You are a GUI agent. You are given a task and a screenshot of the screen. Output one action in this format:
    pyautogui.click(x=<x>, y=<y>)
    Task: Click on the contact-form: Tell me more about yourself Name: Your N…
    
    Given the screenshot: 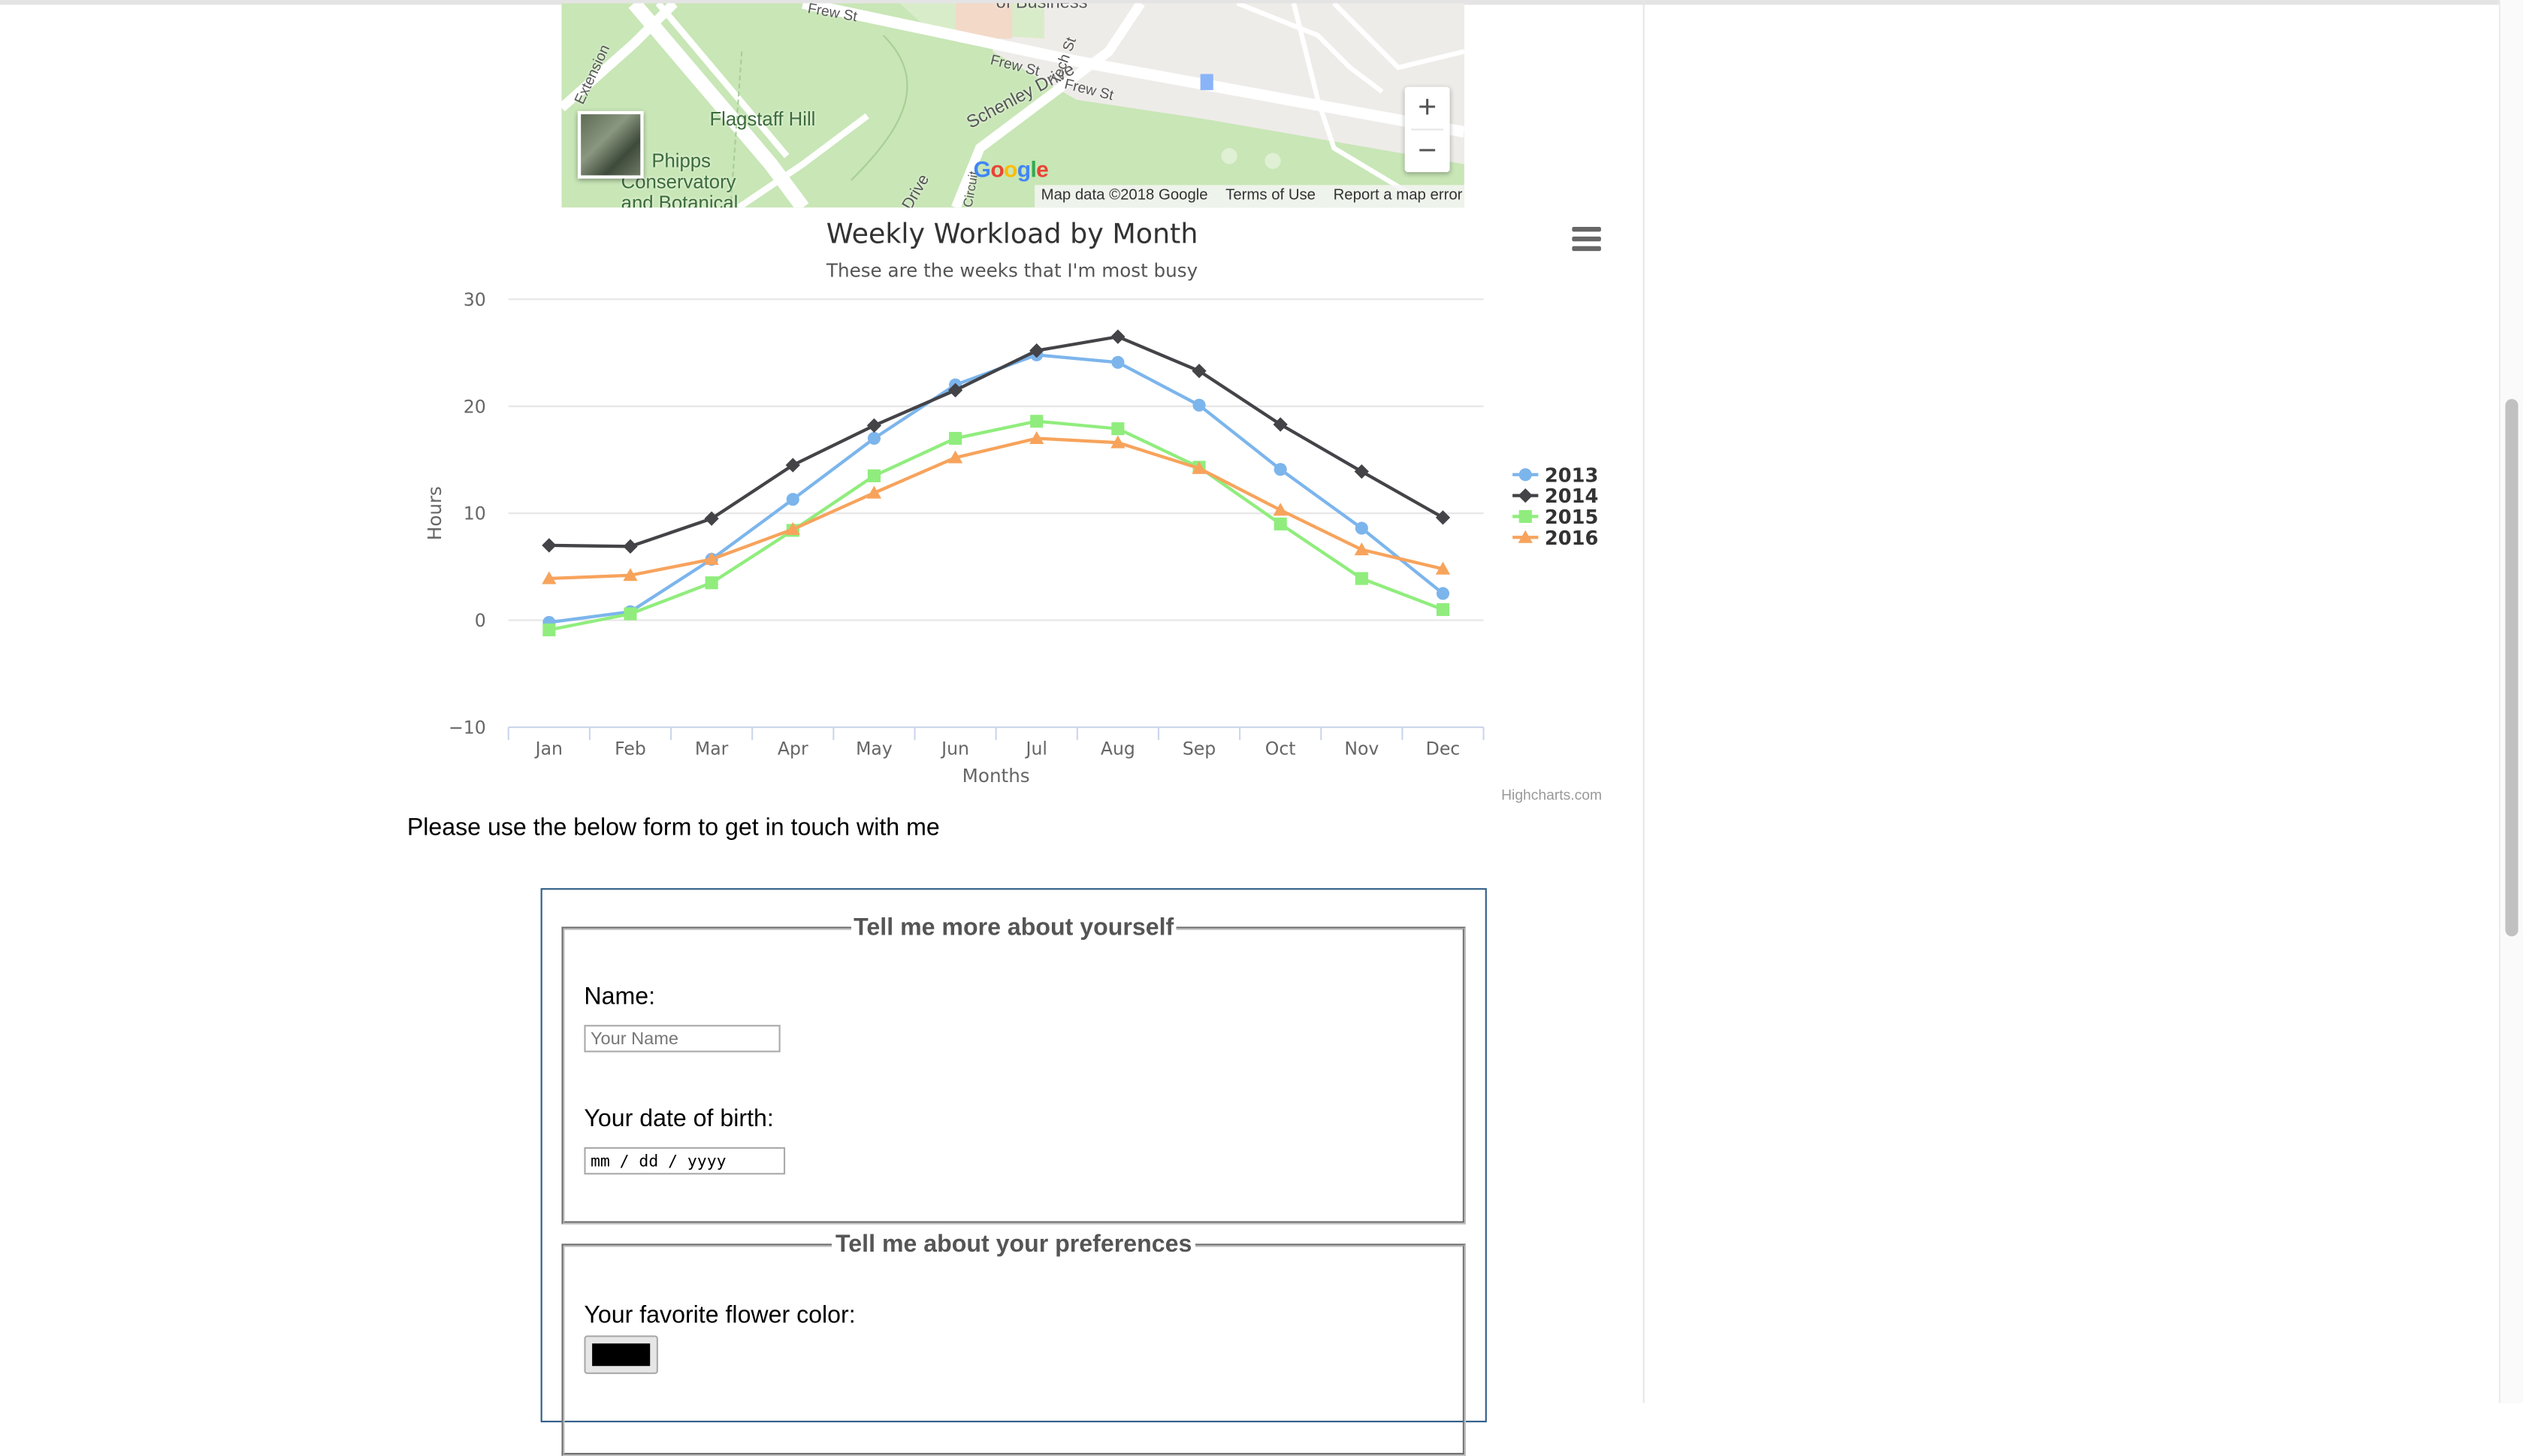 What is the action you would take?
    pyautogui.click(x=1013, y=1172)
    